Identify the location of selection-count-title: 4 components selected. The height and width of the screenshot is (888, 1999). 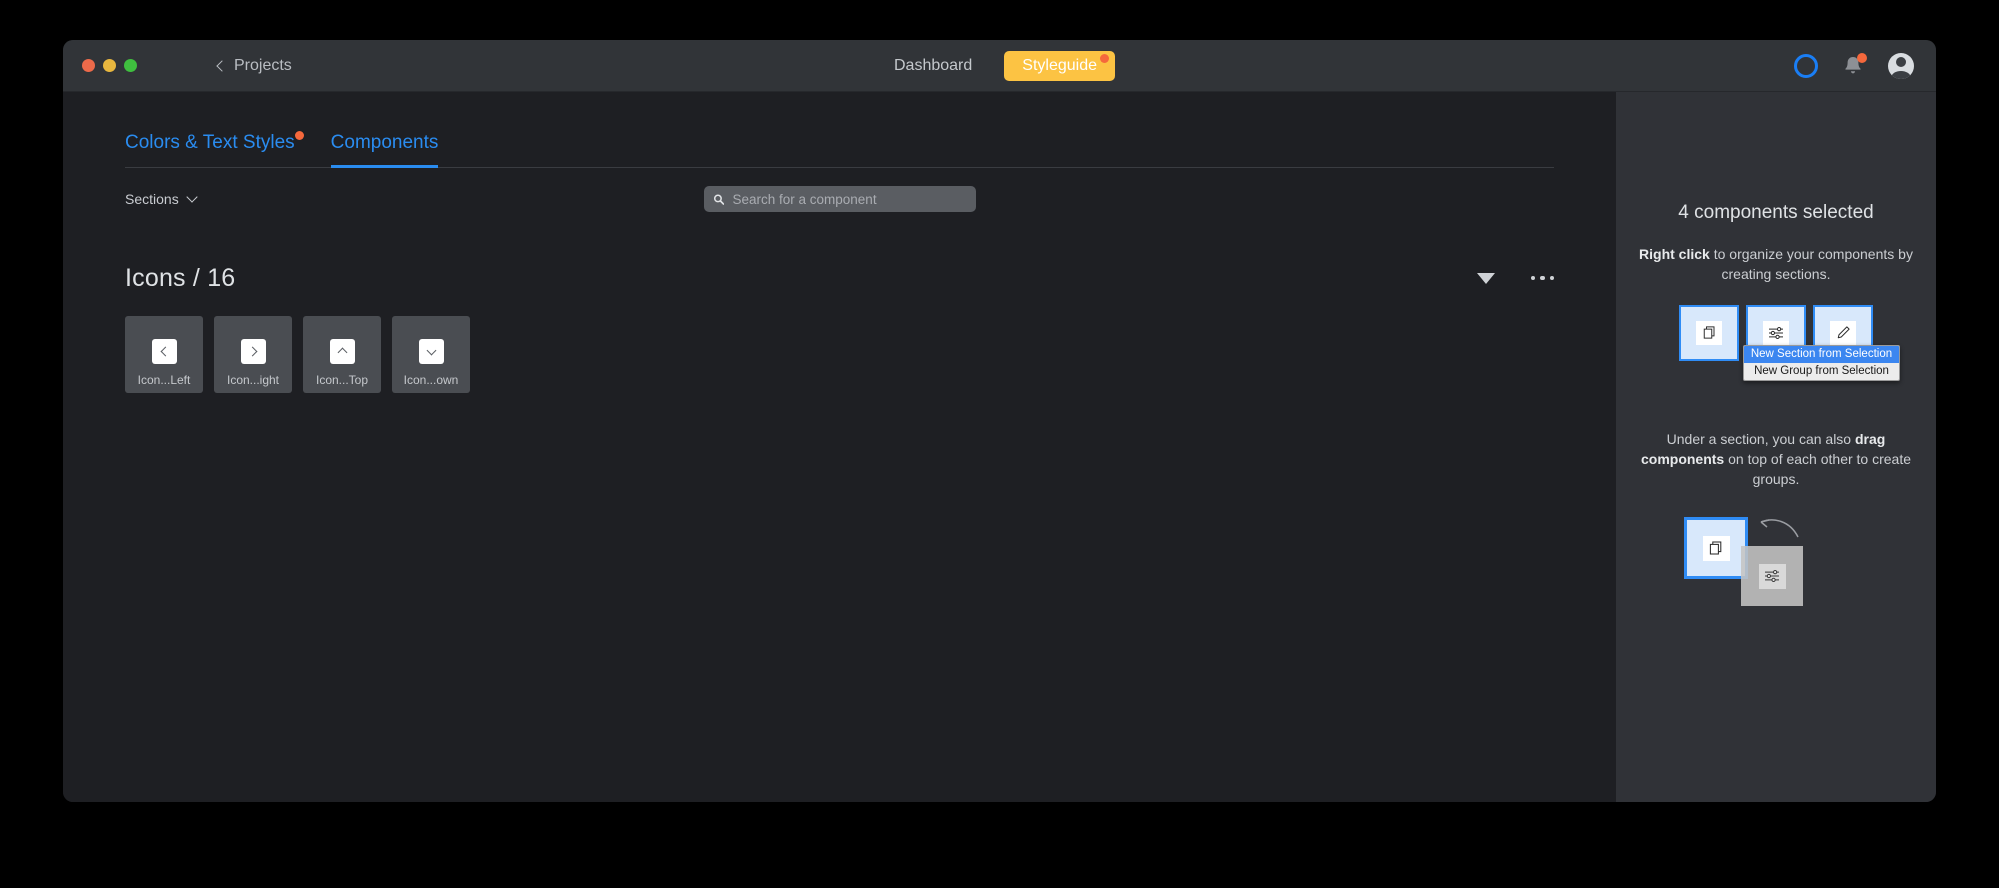
(1776, 212).